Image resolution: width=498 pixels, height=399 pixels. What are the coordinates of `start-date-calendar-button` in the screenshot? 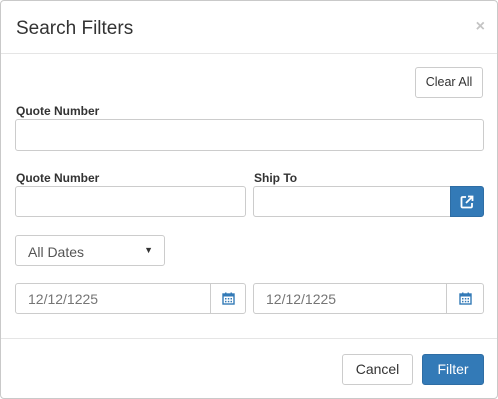 It's located at (228, 298).